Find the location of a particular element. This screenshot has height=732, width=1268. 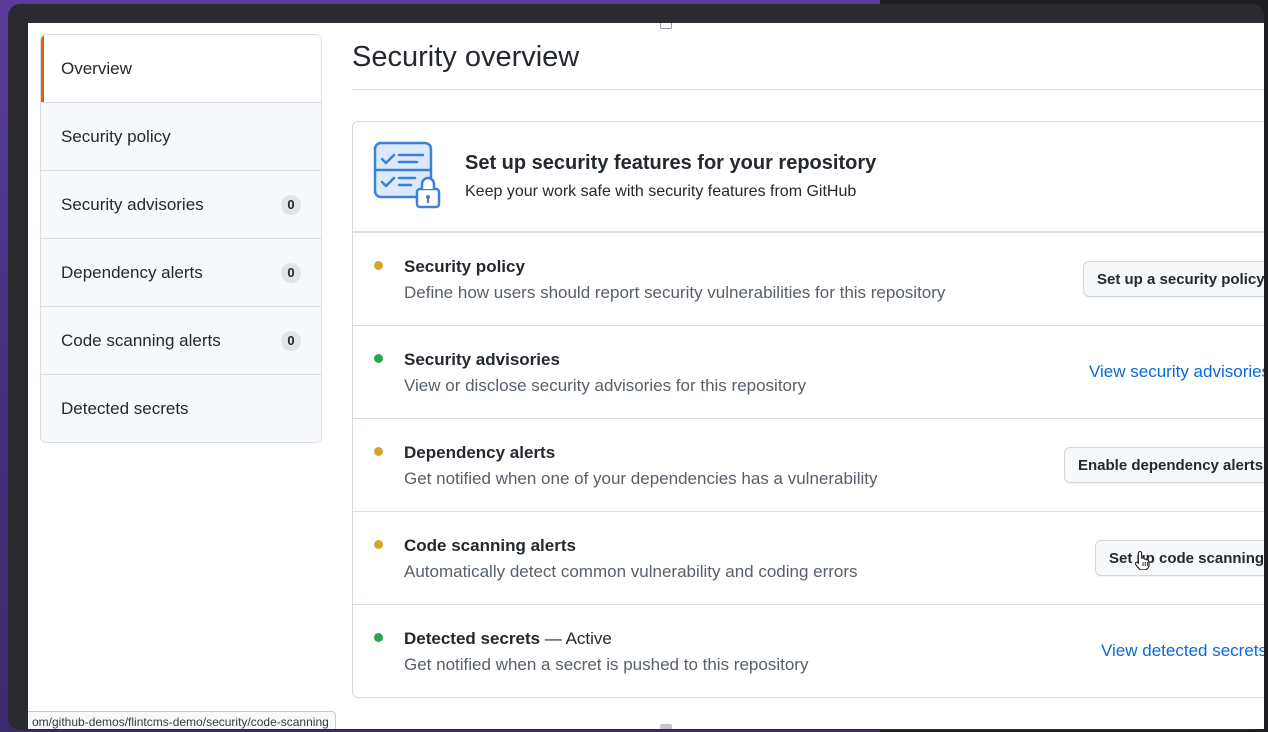

sidebar-item-label: Overview is located at coordinates (96, 68).